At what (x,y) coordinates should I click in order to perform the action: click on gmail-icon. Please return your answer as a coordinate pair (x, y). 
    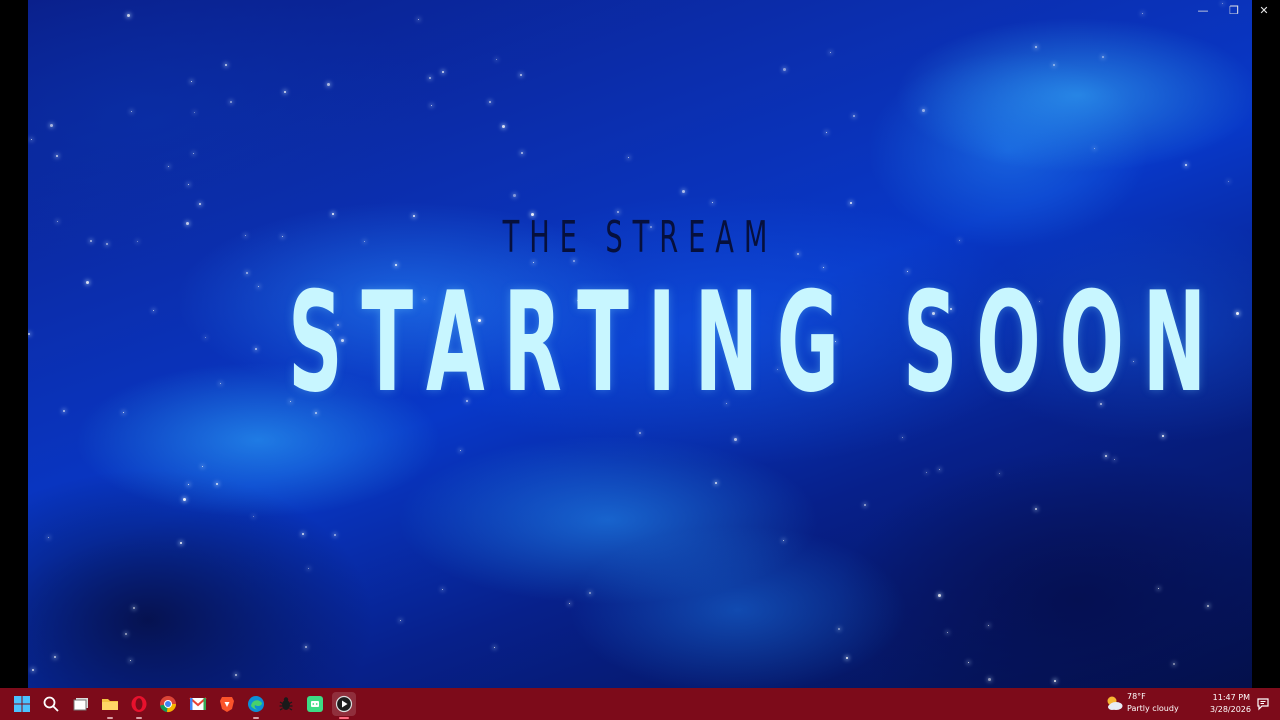
    Looking at the image, I should click on (198, 703).